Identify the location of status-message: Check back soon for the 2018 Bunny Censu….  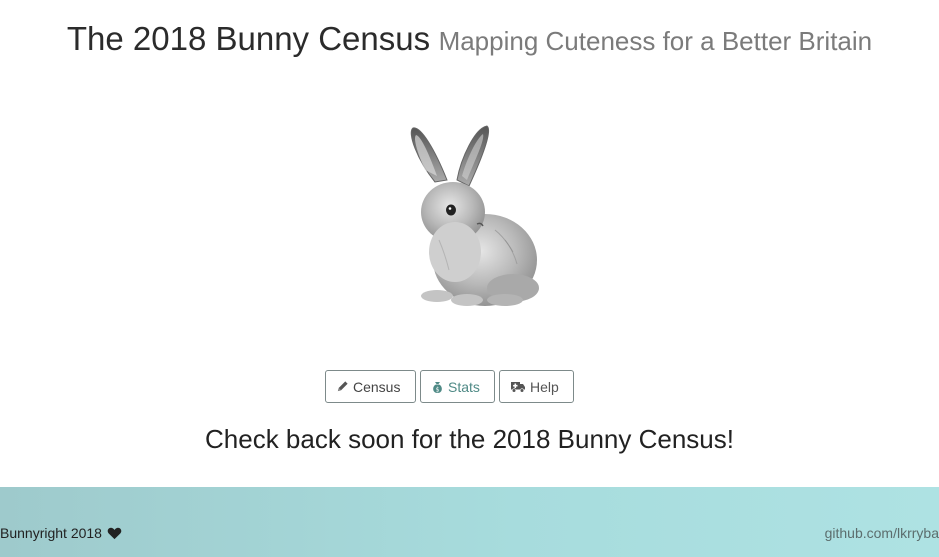
(469, 439).